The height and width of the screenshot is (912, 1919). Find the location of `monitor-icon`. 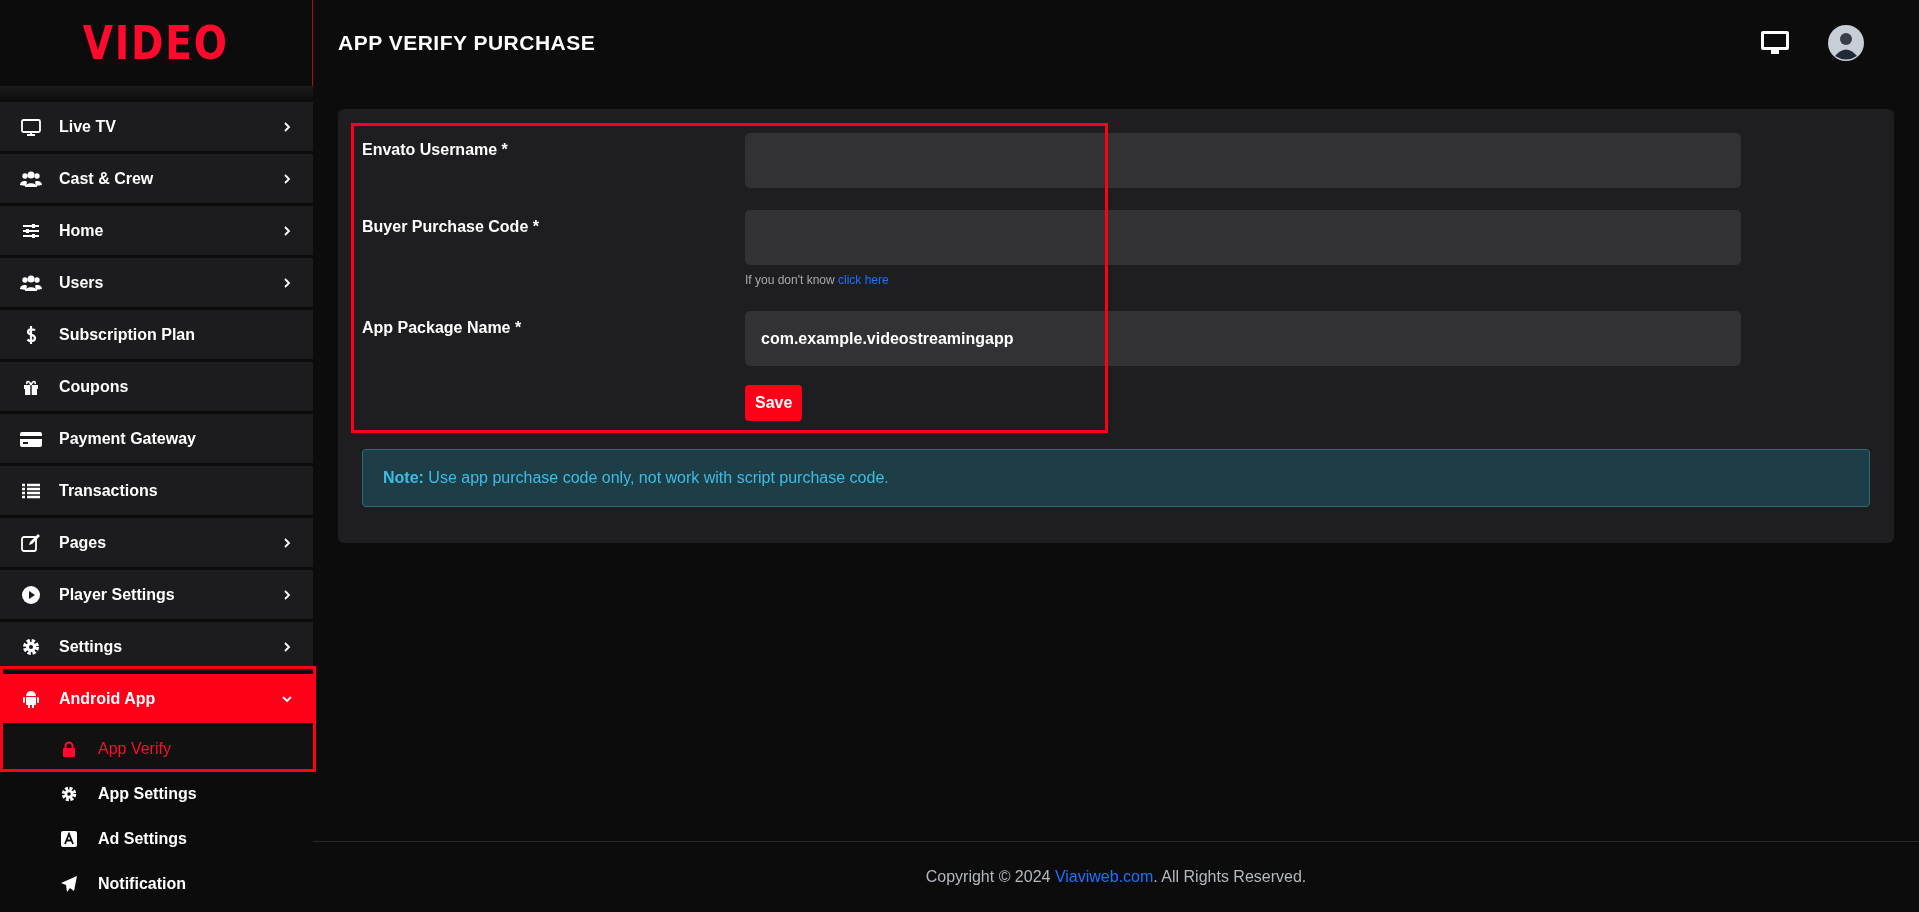

monitor-icon is located at coordinates (1775, 43).